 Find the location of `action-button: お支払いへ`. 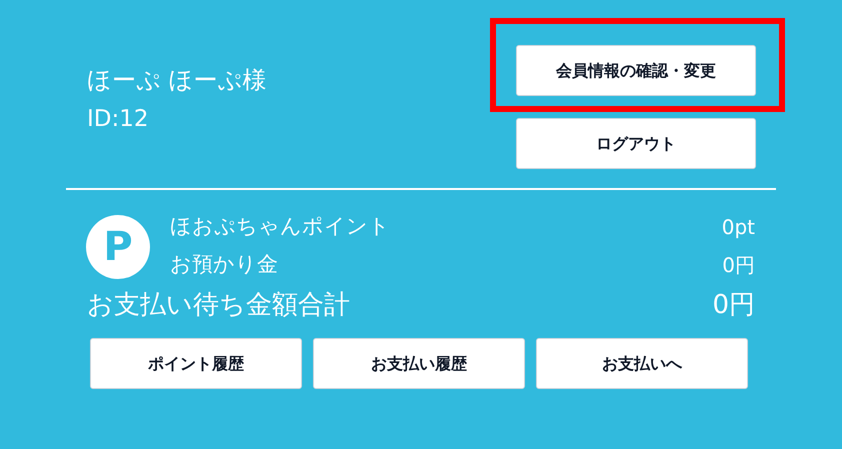

action-button: お支払いへ is located at coordinates (642, 363).